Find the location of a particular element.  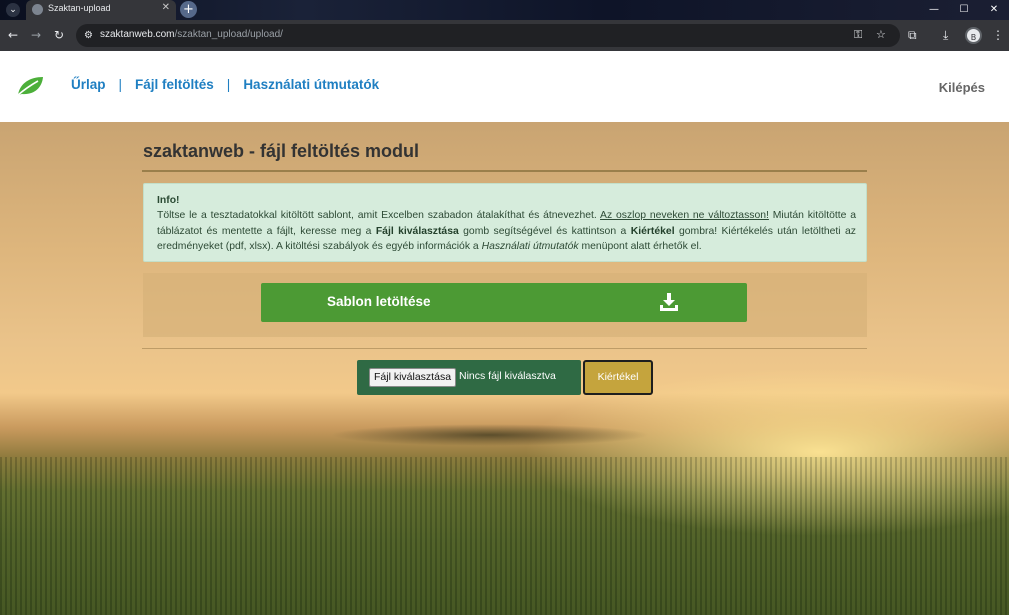

leaf-logo-icon is located at coordinates (30, 86).